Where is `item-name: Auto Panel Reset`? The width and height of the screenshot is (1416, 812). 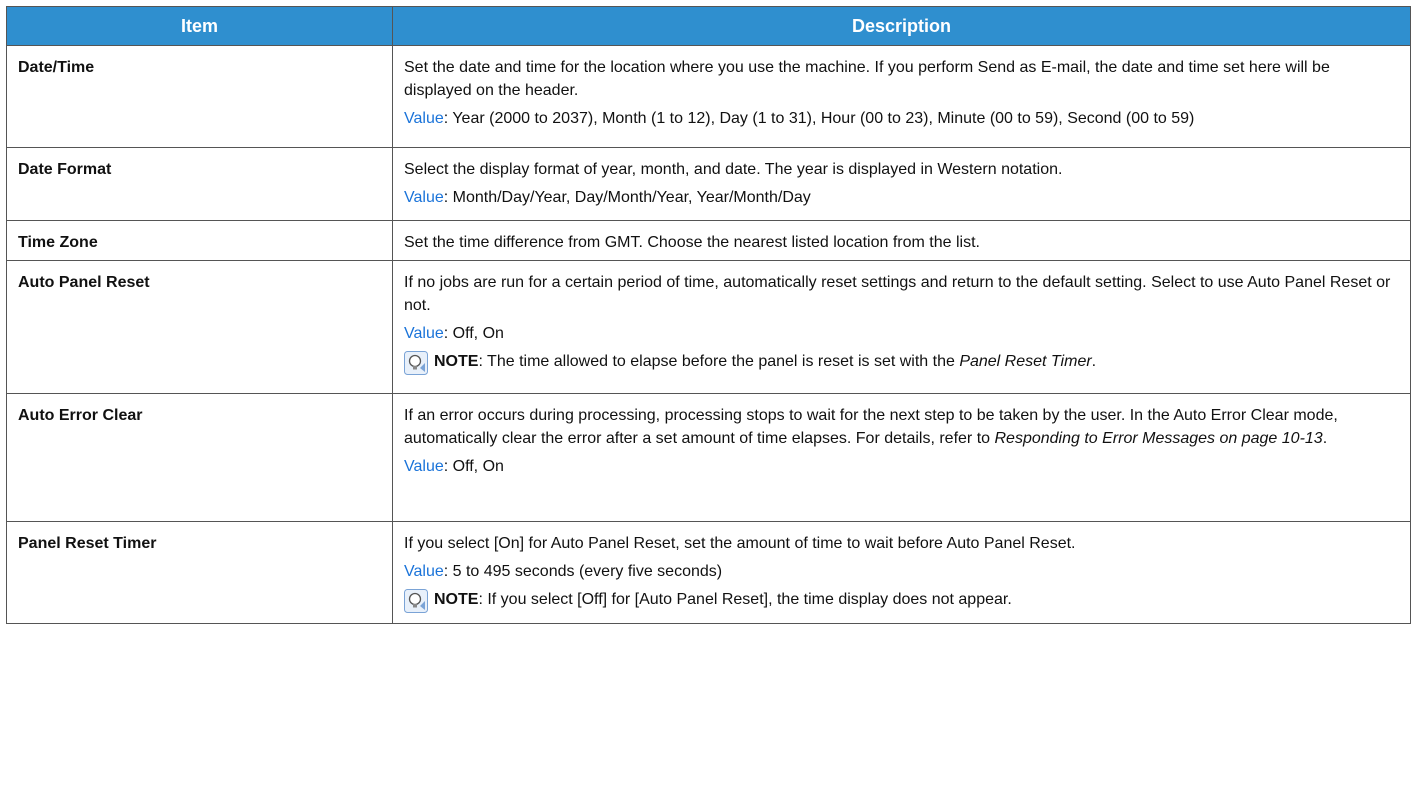
item-name: Auto Panel Reset is located at coordinates (199, 327).